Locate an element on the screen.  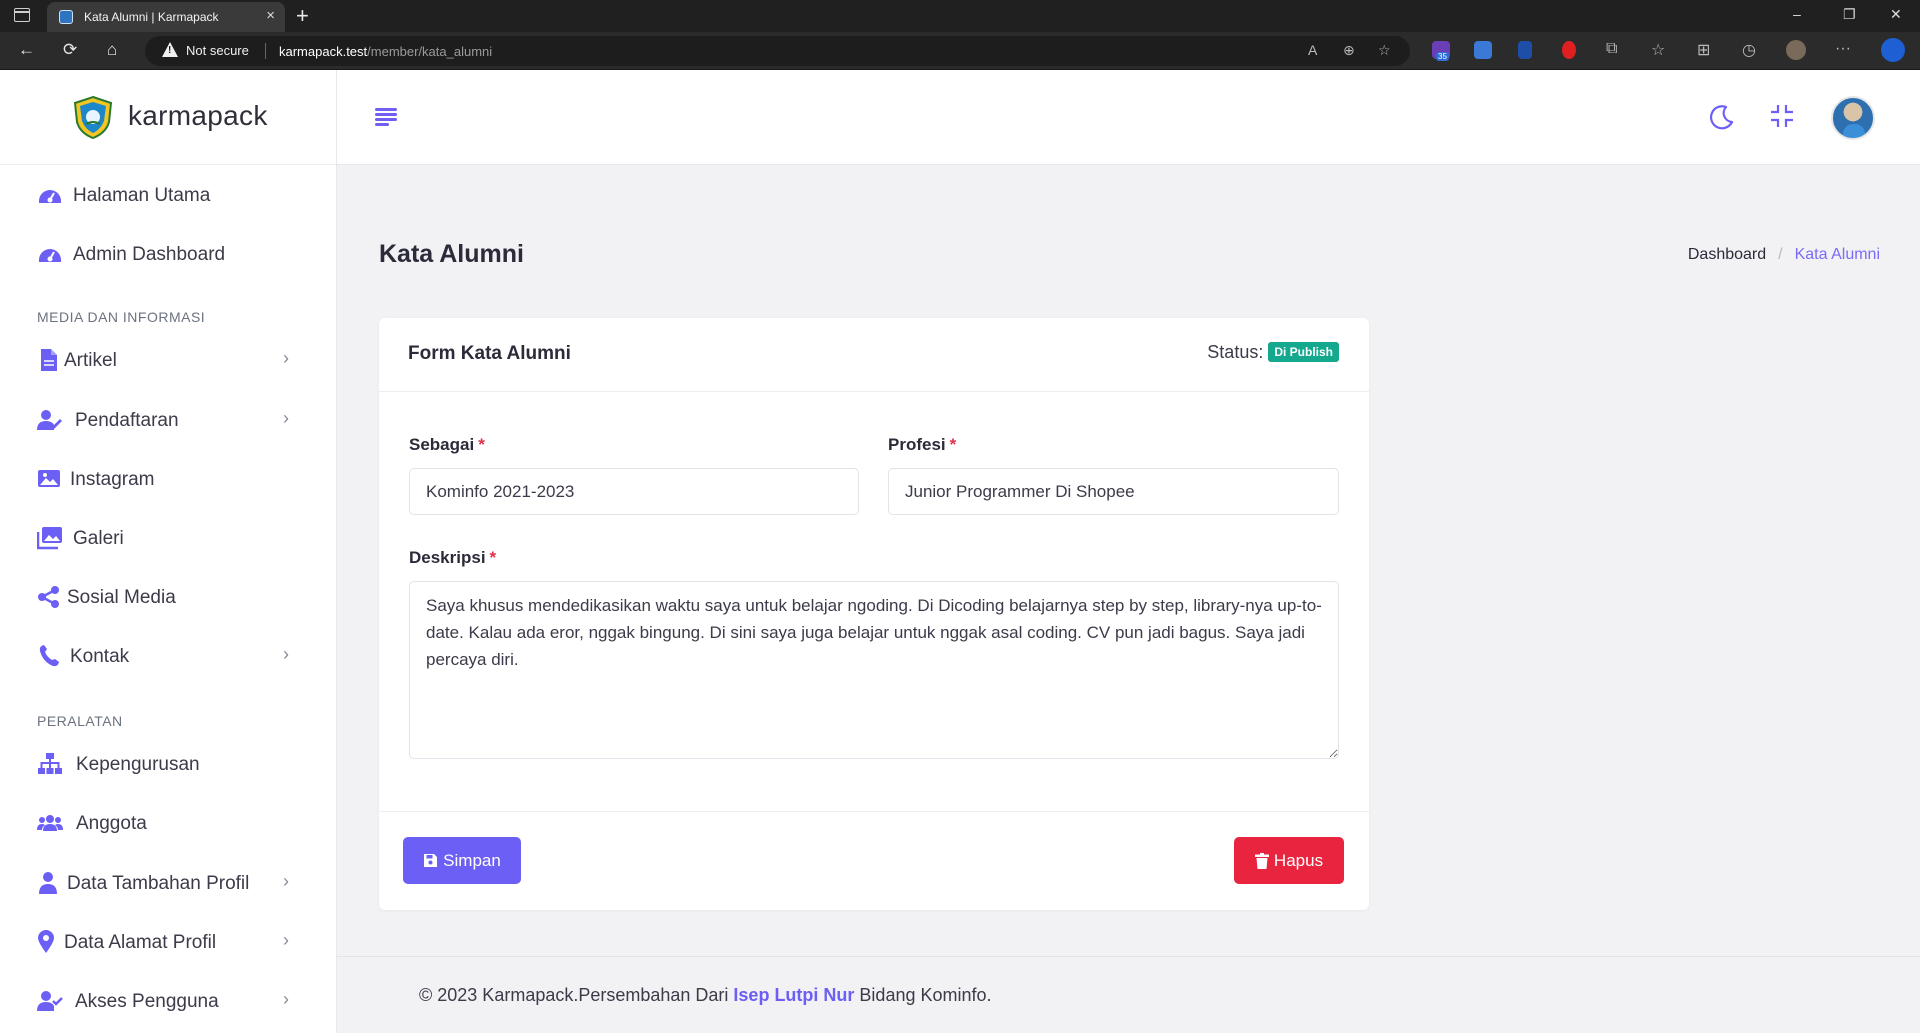
card-header: Form Kata Alumni Status: Di Publish is located at coordinates (874, 355).